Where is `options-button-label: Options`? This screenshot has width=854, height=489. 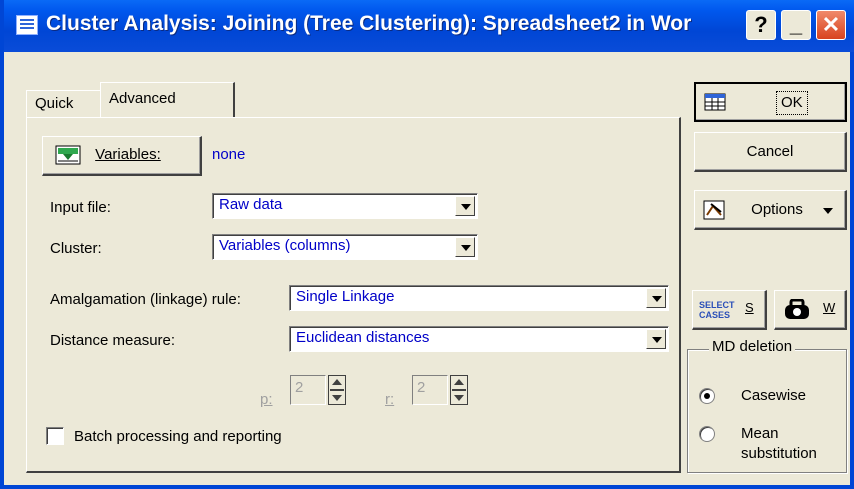 options-button-label: Options is located at coordinates (777, 209).